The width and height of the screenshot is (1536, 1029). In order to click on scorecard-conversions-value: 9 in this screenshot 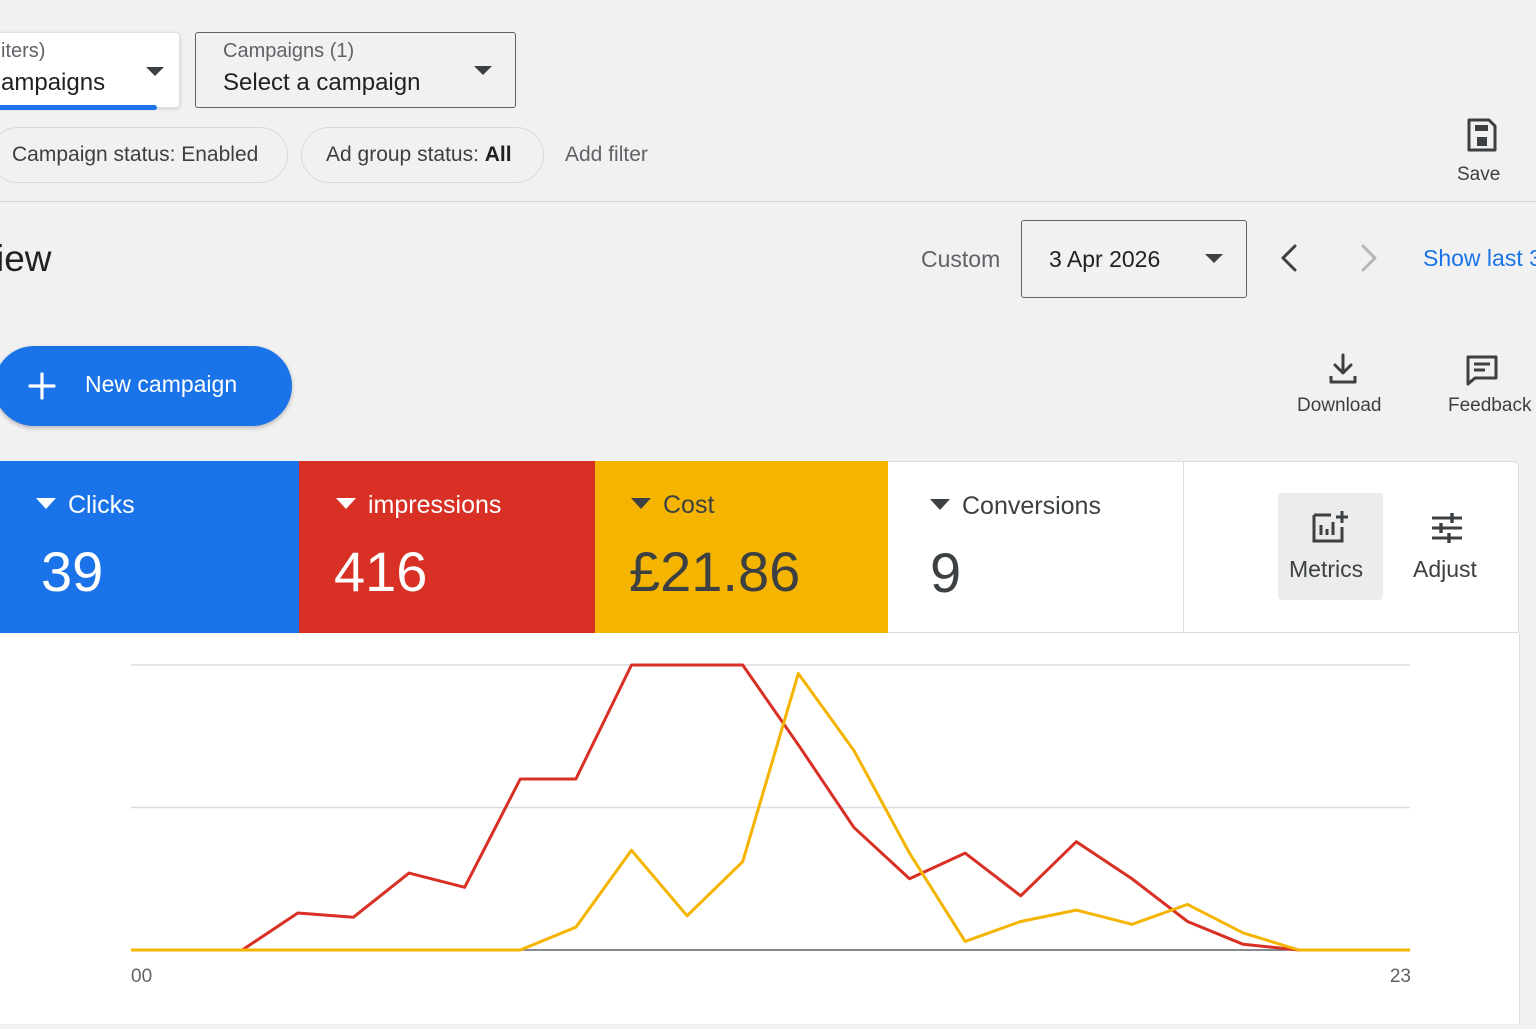, I will do `click(946, 572)`.